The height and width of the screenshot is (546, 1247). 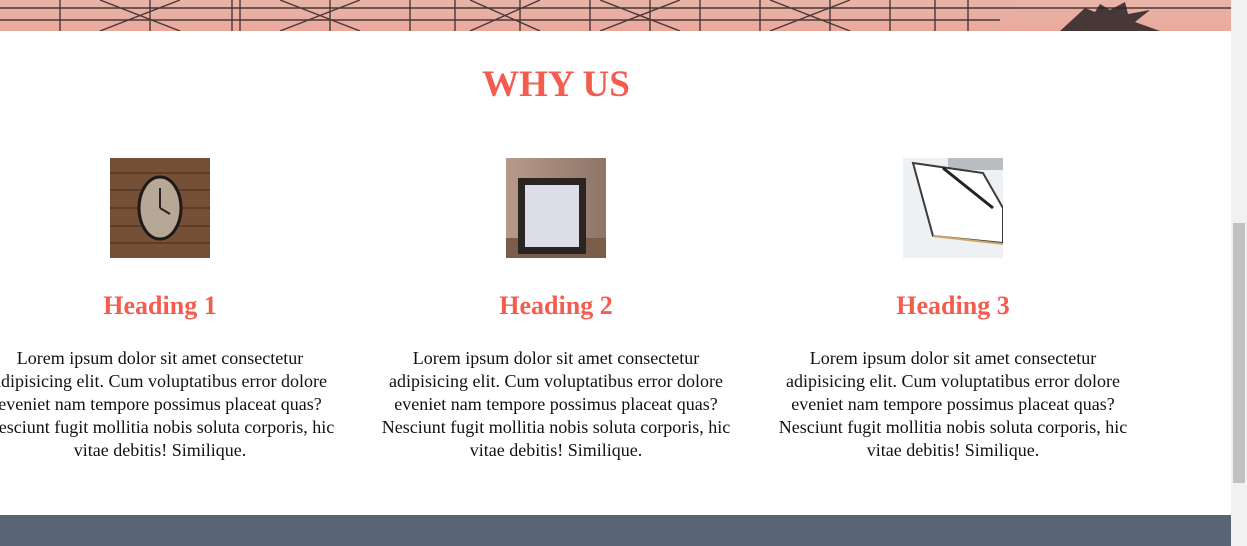 What do you see at coordinates (160, 305) in the screenshot?
I see `feature-heading: Heading 1` at bounding box center [160, 305].